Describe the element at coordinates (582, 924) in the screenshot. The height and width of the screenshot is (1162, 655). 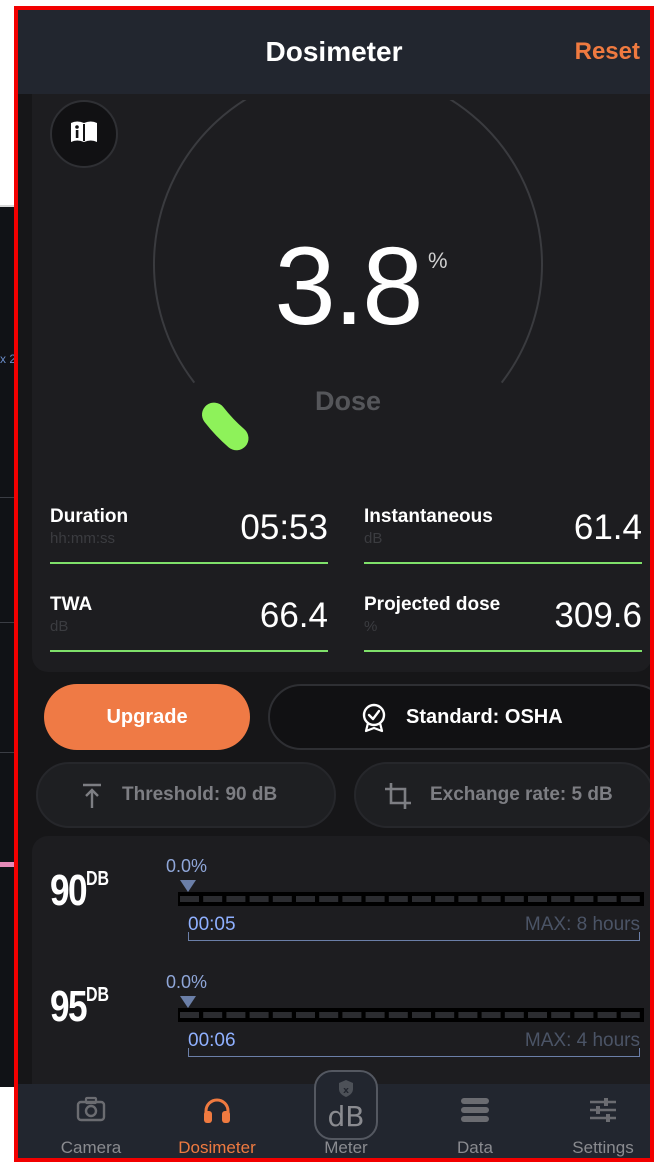
I see `level-max: MAX: 8 hours` at that location.